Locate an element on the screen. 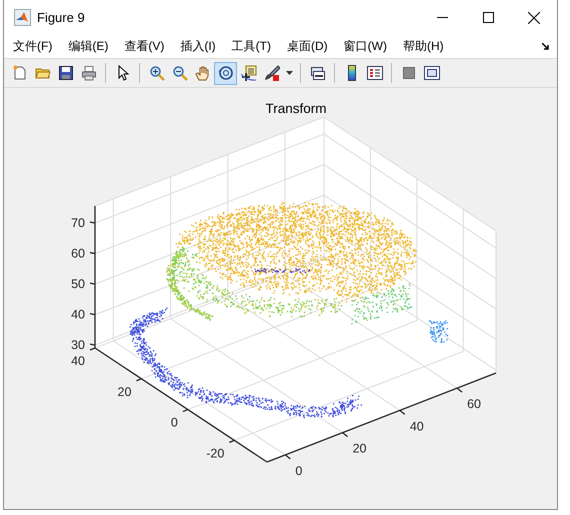 The image size is (570, 515). z-tick-label: 70 is located at coordinates (78, 223).